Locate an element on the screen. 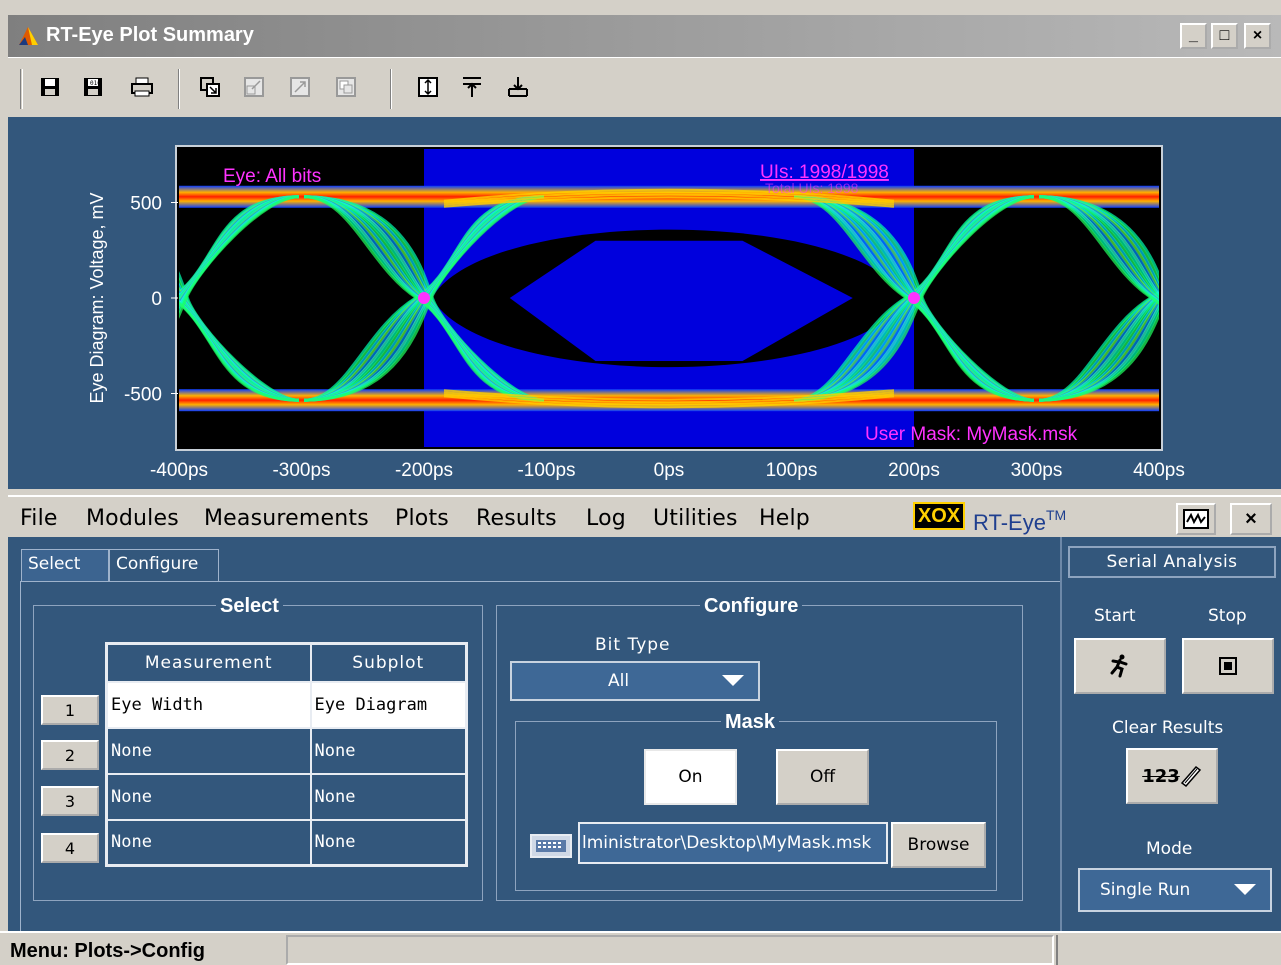 The height and width of the screenshot is (965, 1281). status-cell is located at coordinates (670, 950).